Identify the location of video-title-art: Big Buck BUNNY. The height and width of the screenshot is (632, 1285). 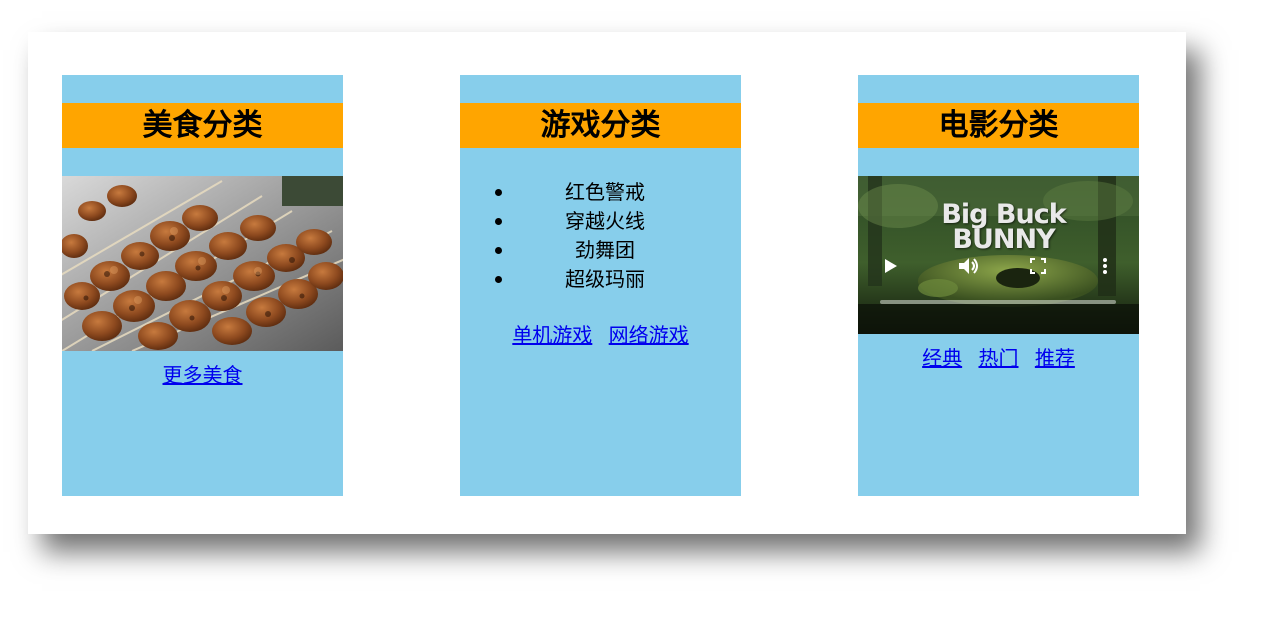
(1003, 228).